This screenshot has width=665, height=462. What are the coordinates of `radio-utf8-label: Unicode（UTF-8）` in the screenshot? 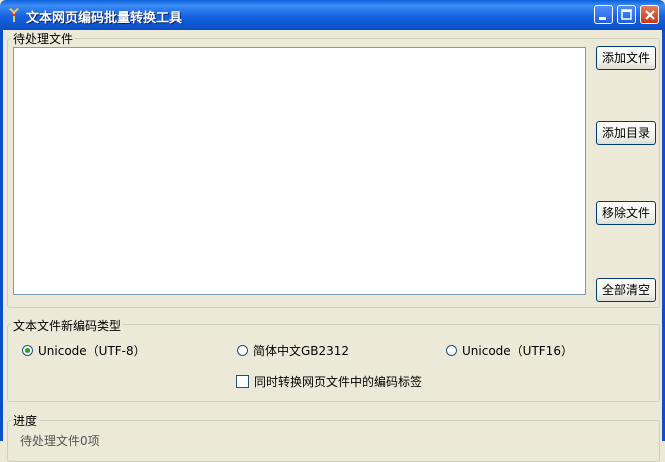 It's located at (92, 350).